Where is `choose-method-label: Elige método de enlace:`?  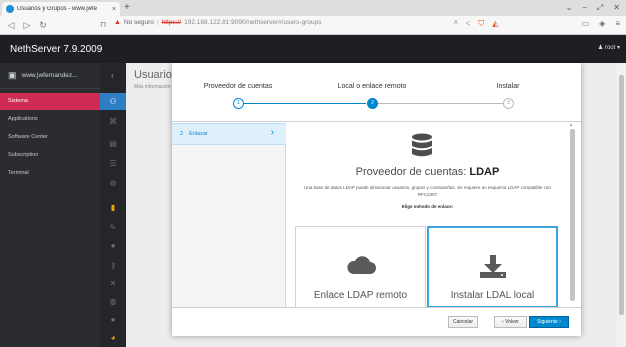 choose-method-label: Elige método de enlace: is located at coordinates (427, 206).